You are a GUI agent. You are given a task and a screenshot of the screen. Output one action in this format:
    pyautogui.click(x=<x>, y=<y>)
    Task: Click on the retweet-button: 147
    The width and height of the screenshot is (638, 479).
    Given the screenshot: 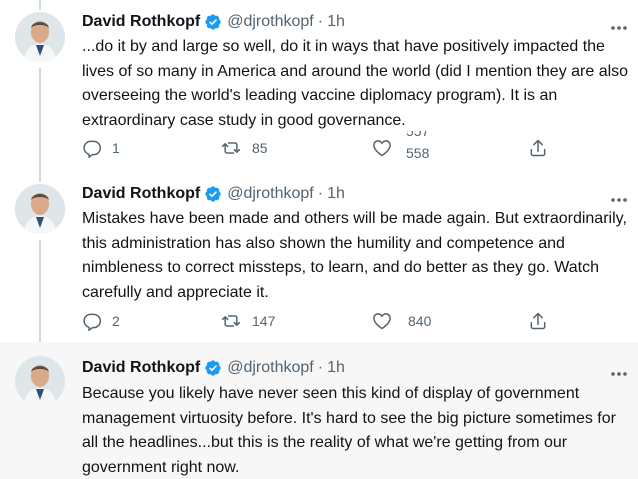 What is the action you would take?
    pyautogui.click(x=247, y=321)
    